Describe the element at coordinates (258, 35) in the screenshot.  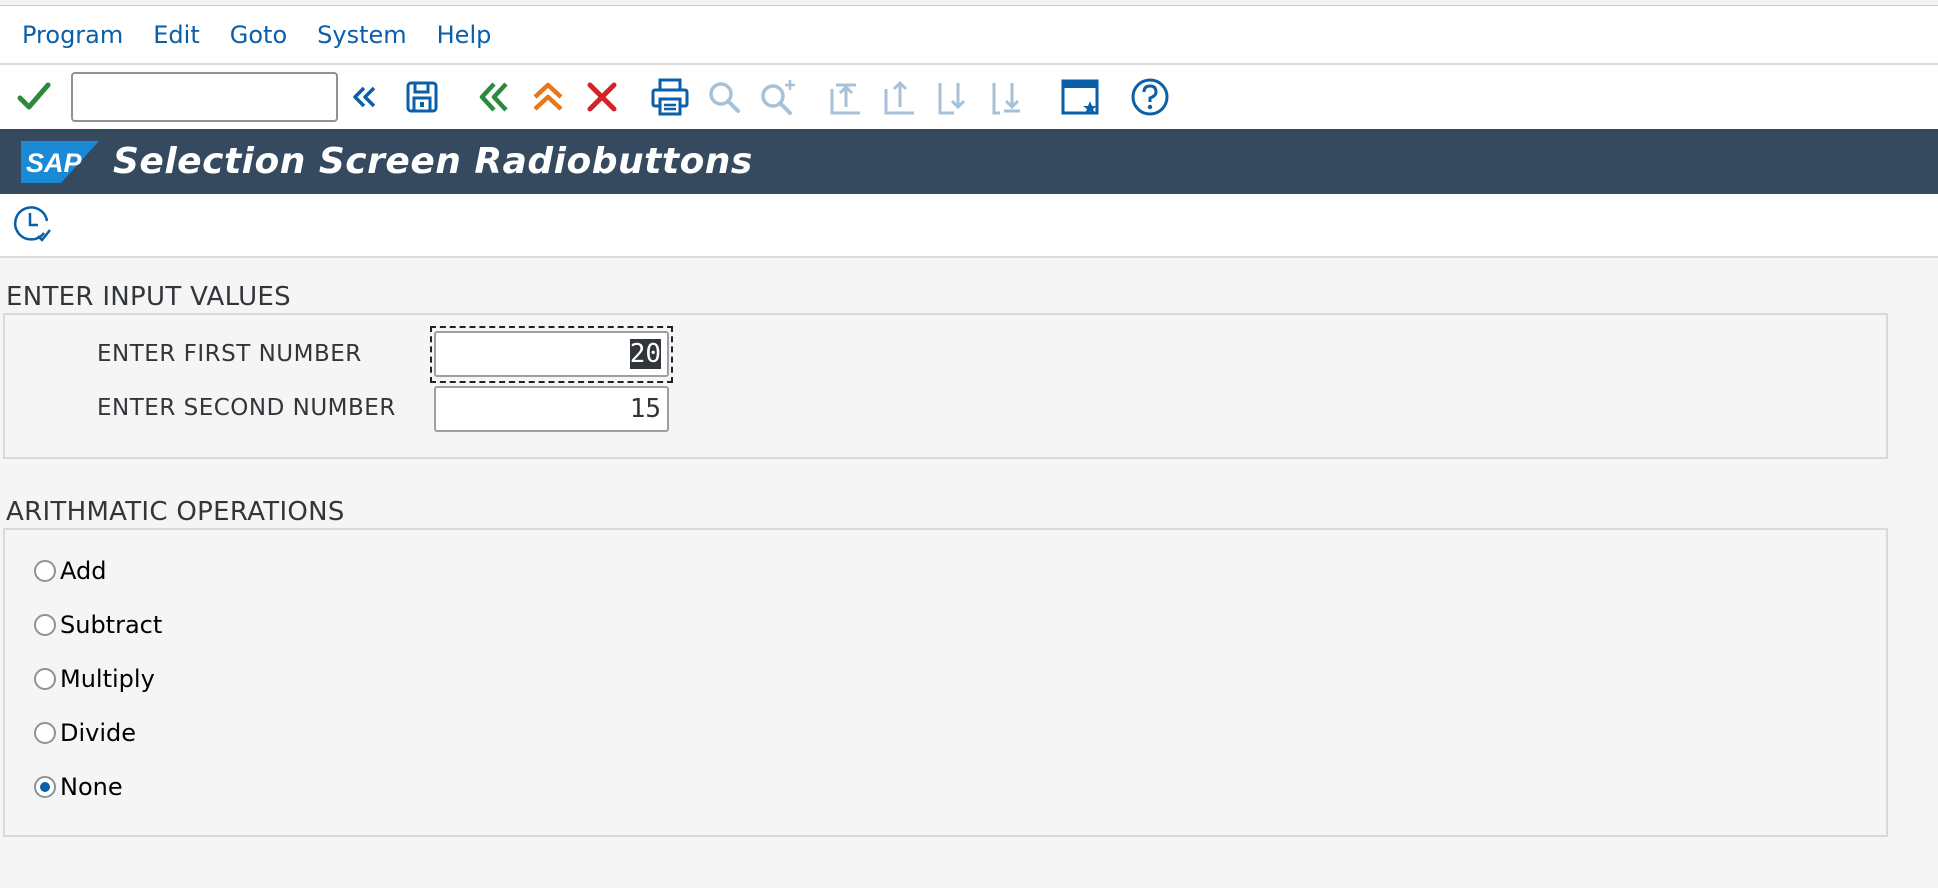
I see `menu-goto: Goto` at that location.